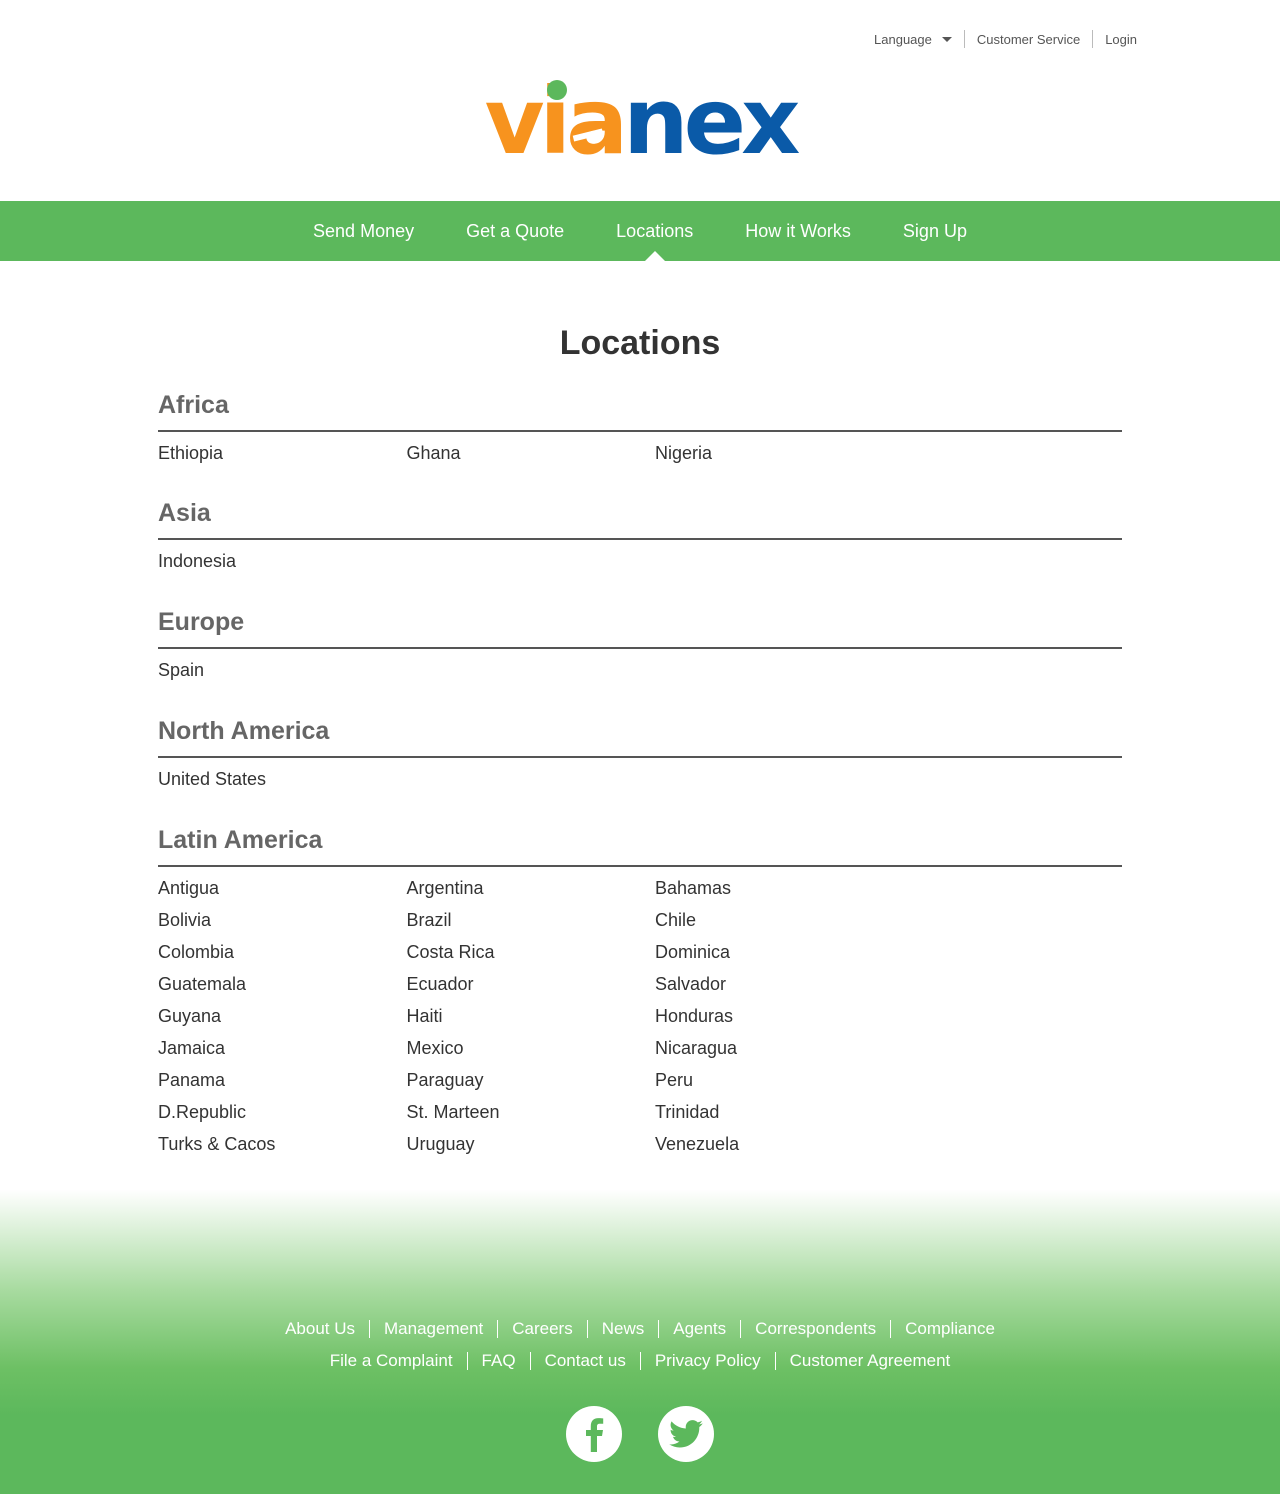 This screenshot has height=1494, width=1280. What do you see at coordinates (282, 784) in the screenshot?
I see `country-link: United States` at bounding box center [282, 784].